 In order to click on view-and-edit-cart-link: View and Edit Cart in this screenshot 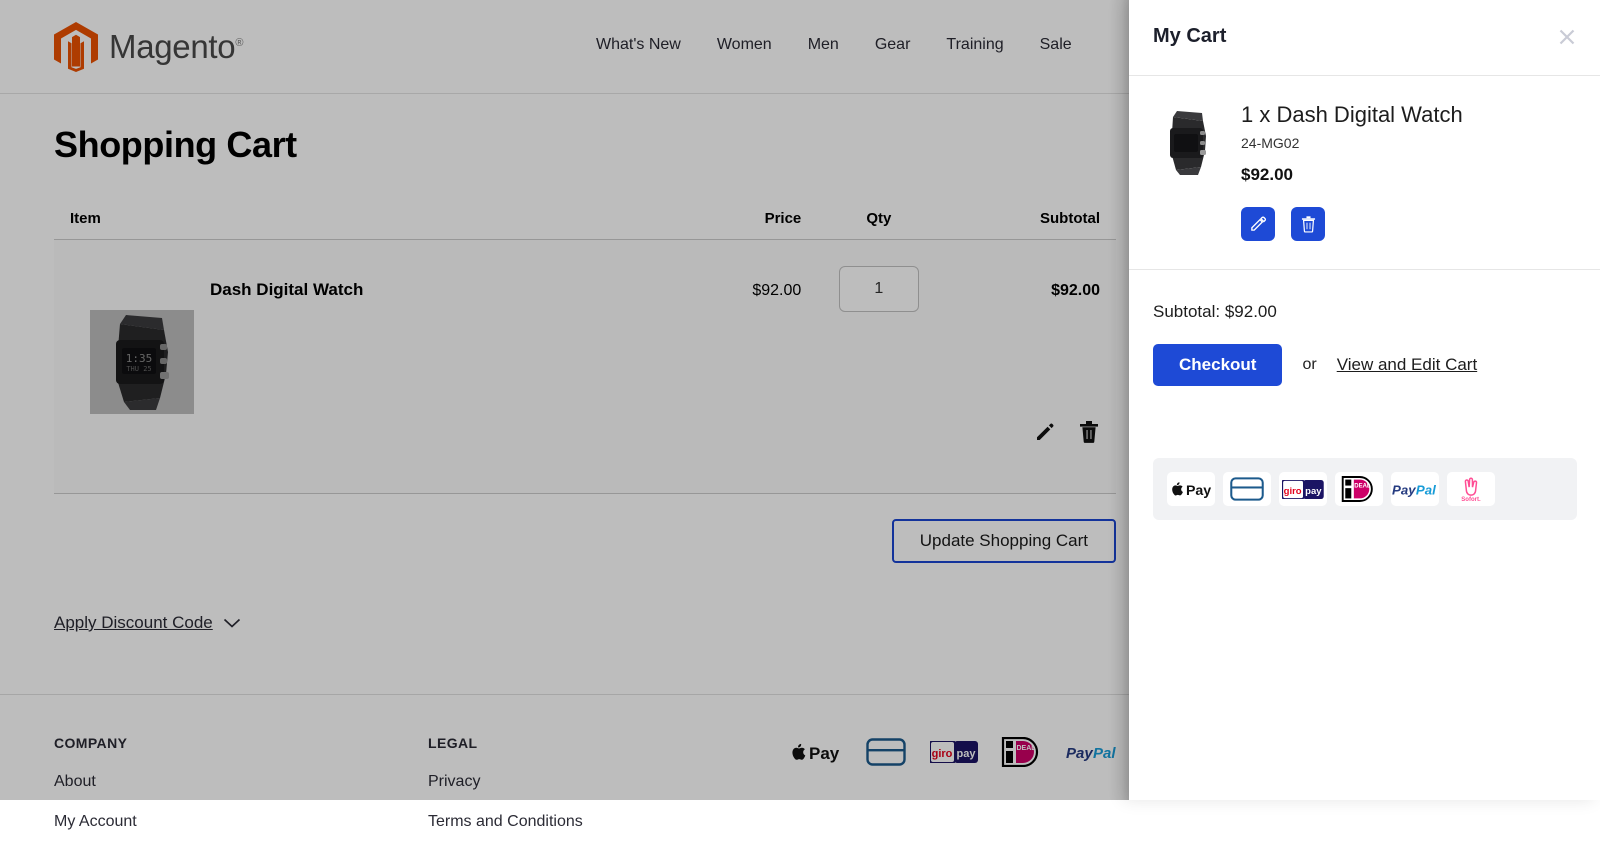, I will do `click(1407, 365)`.